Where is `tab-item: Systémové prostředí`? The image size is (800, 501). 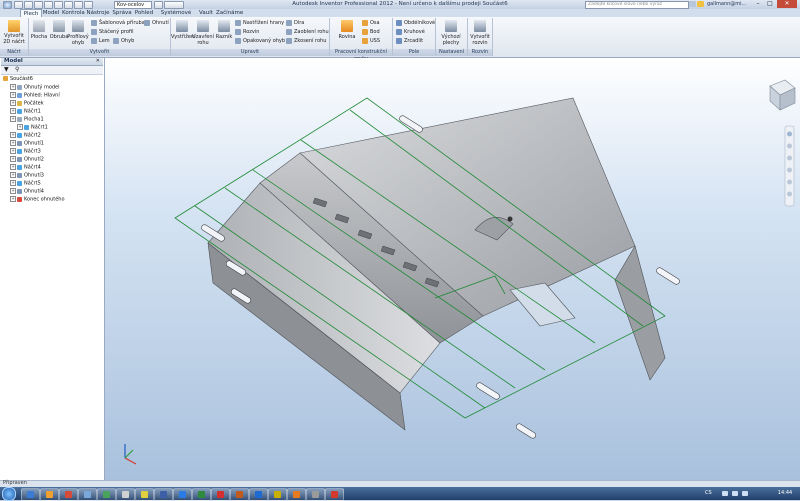
tab-item: Systémové prostředí is located at coordinates (176, 16).